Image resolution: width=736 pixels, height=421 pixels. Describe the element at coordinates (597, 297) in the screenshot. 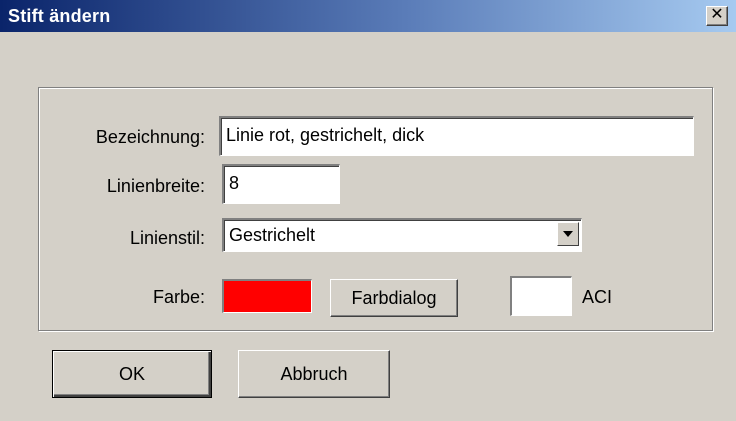

I see `aci-label: ACI` at that location.